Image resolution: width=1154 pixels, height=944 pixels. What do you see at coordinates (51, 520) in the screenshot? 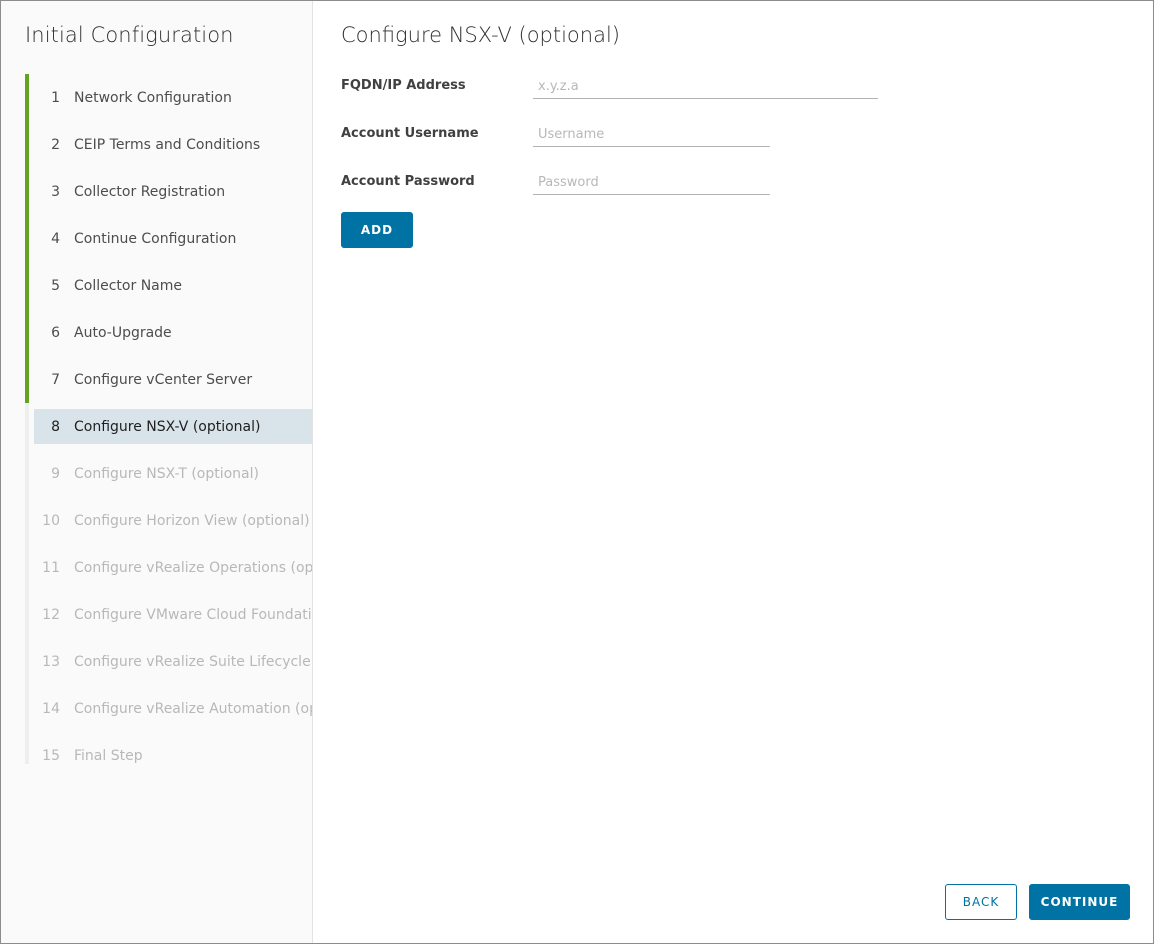
I see `step-number: 10` at bounding box center [51, 520].